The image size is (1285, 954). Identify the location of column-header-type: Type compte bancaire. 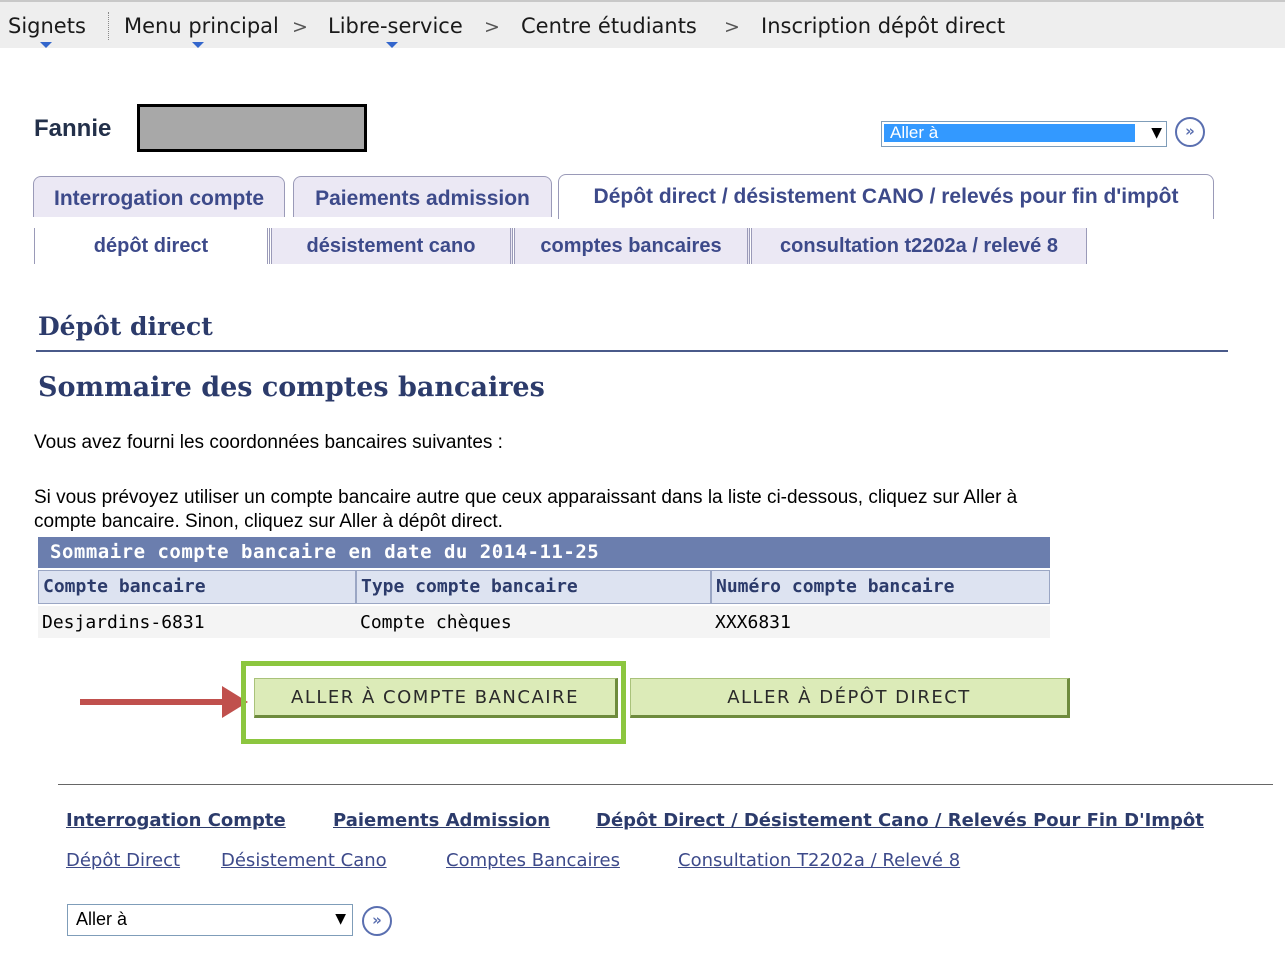
(533, 587).